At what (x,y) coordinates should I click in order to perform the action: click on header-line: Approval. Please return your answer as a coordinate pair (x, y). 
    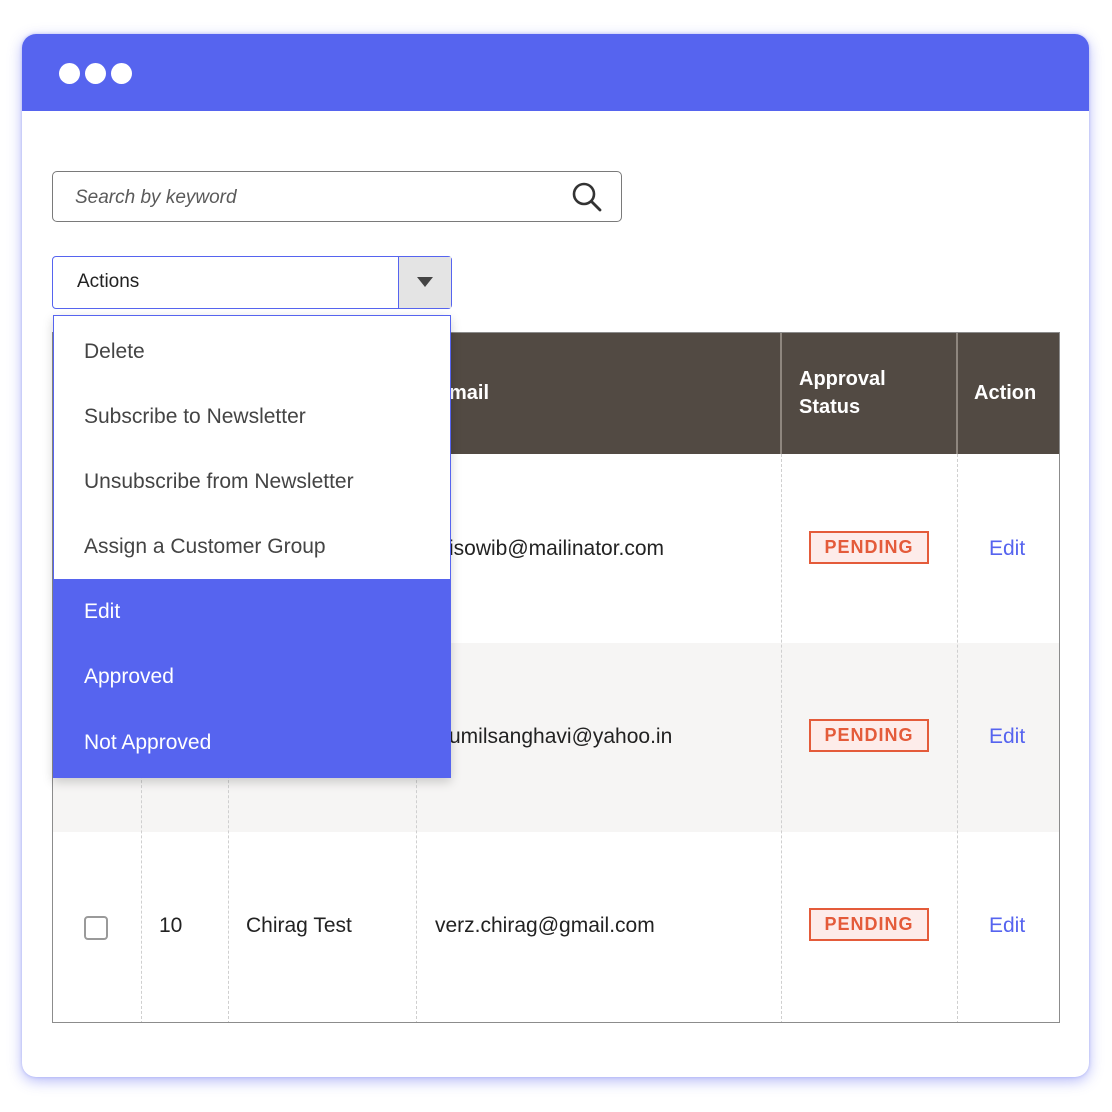
    Looking at the image, I should click on (842, 379).